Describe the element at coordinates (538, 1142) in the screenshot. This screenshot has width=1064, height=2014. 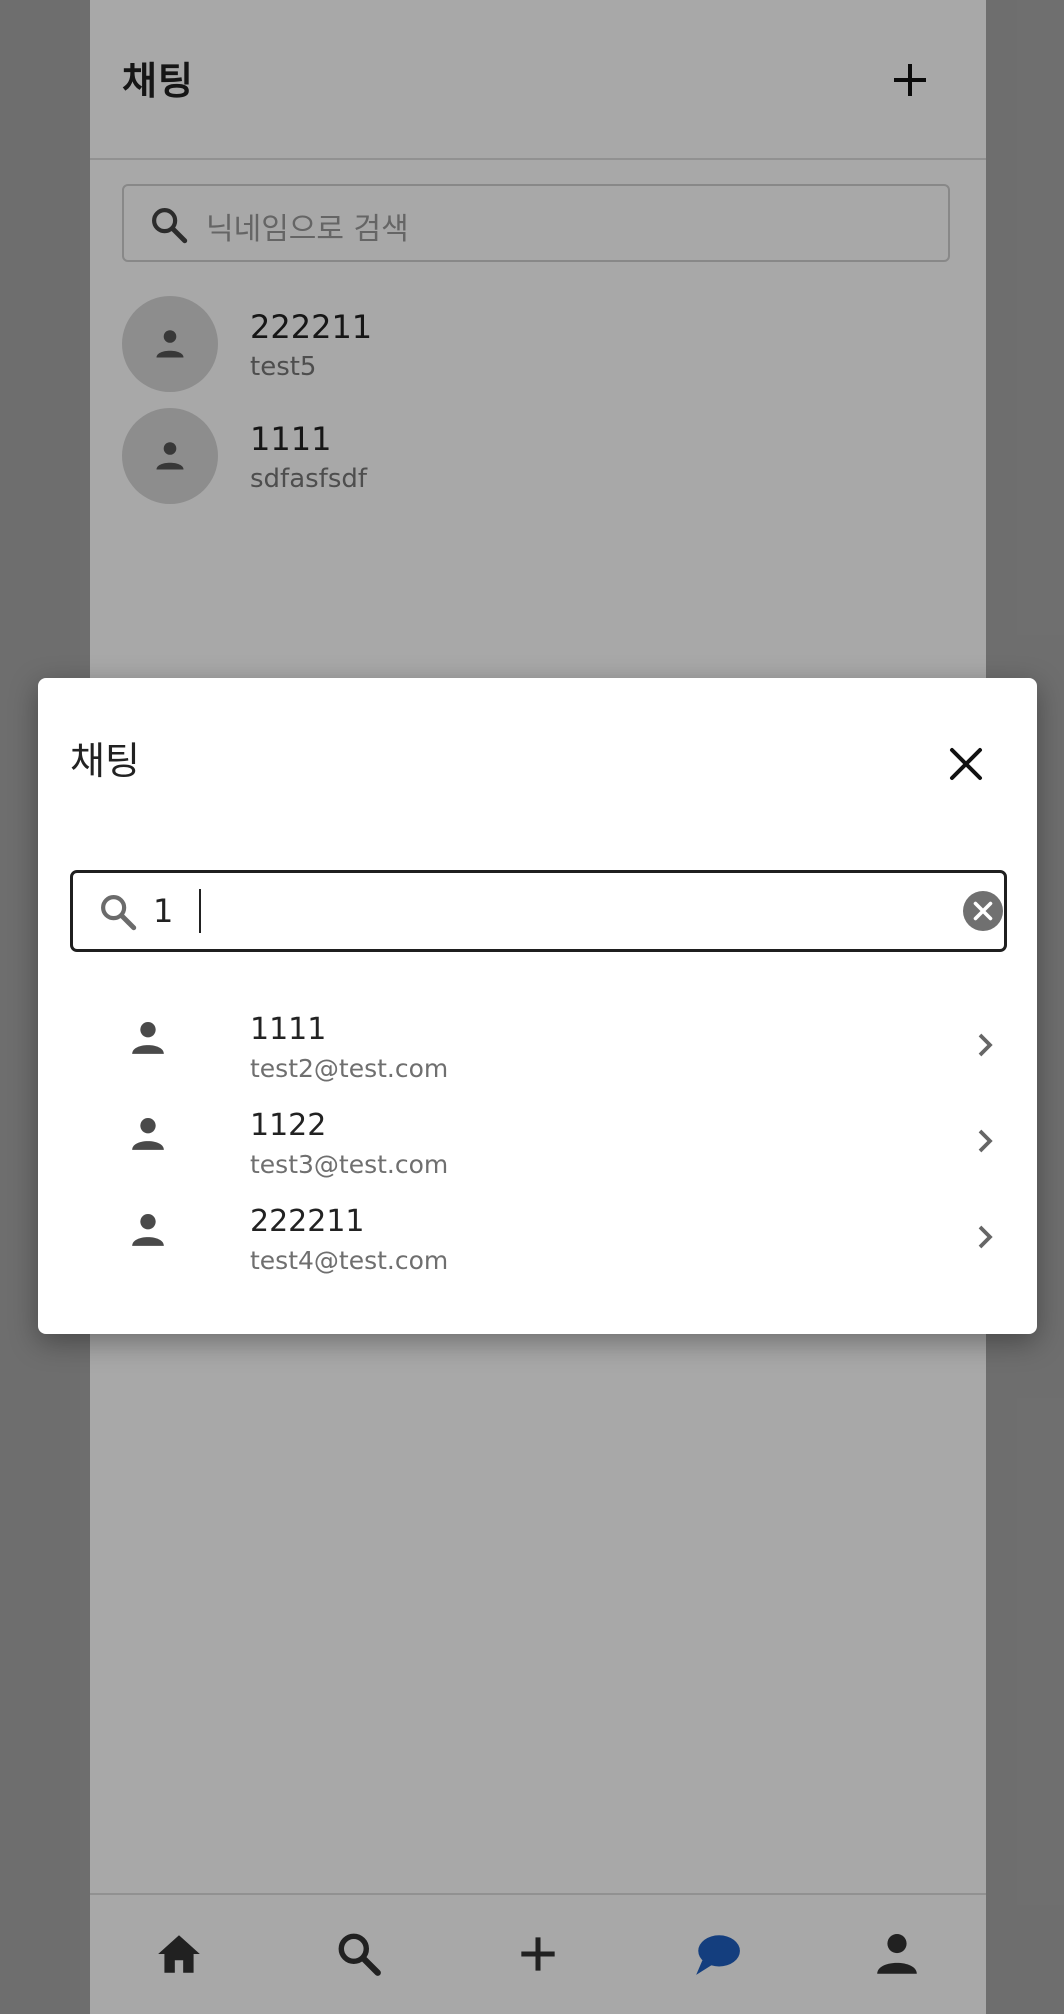
I see `user-result-item: 1122 test3@test.com` at that location.